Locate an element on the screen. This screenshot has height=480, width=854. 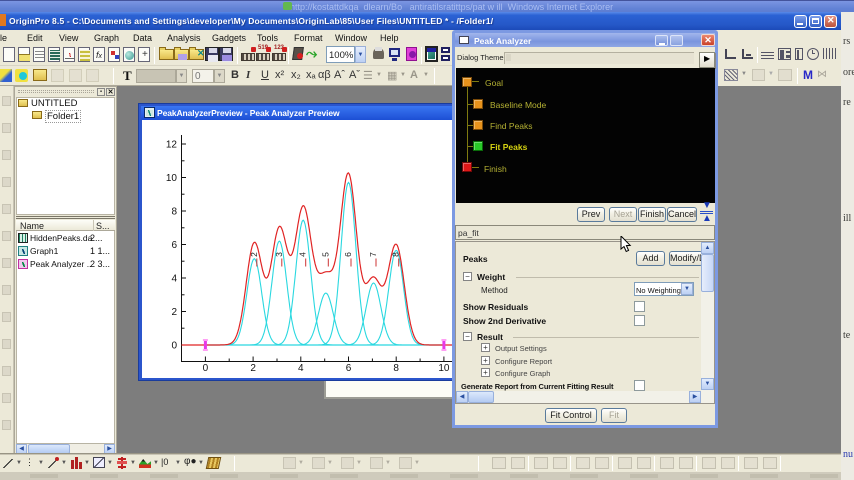
svg-text: 3 is located at coordinates (279, 254).